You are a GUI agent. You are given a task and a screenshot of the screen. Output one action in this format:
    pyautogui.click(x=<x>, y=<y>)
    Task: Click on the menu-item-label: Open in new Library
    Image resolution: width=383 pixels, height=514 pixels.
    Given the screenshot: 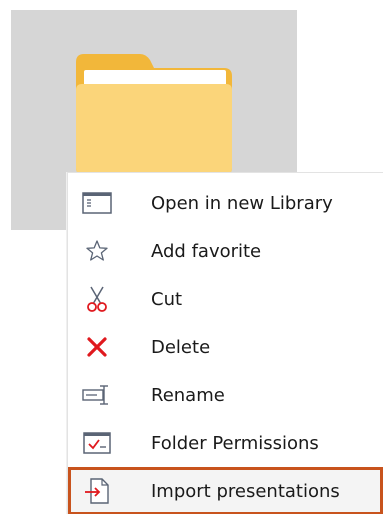 What is the action you would take?
    pyautogui.click(x=242, y=203)
    